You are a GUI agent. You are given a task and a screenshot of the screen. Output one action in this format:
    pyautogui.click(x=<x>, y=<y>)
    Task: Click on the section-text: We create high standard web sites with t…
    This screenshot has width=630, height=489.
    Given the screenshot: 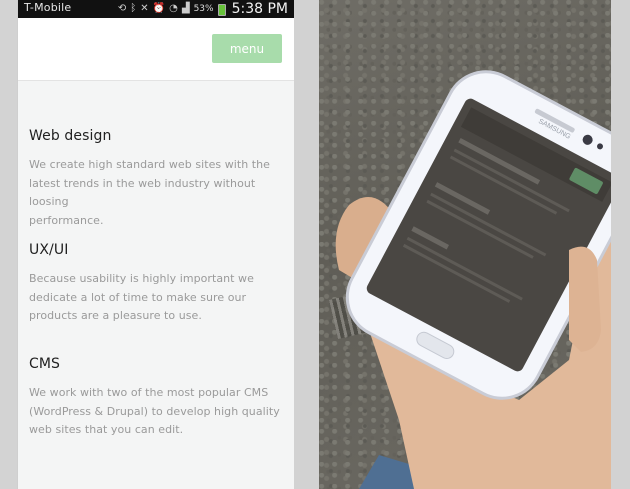 What is the action you would take?
    pyautogui.click(x=157, y=193)
    